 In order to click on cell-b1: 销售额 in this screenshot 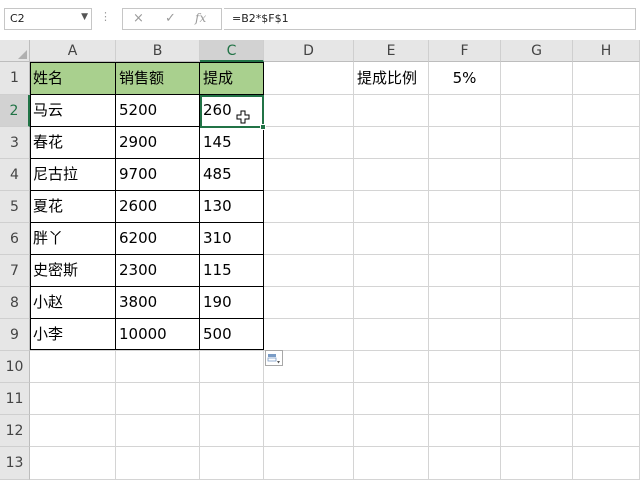, I will do `click(158, 78)`.